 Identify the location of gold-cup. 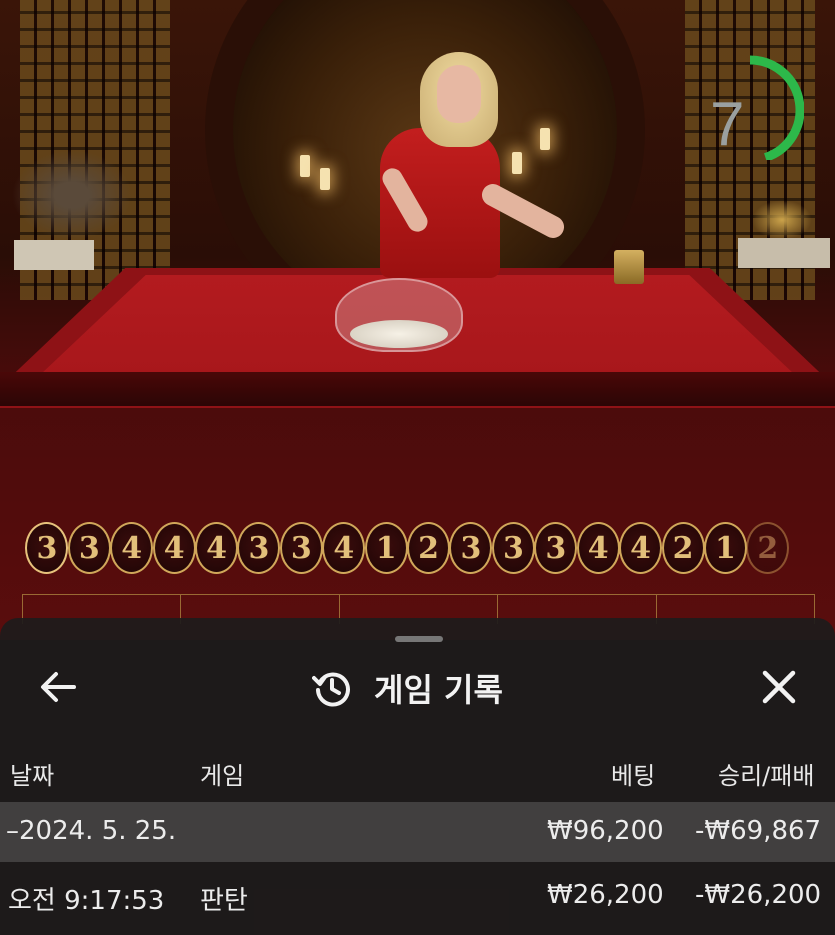
(629, 267).